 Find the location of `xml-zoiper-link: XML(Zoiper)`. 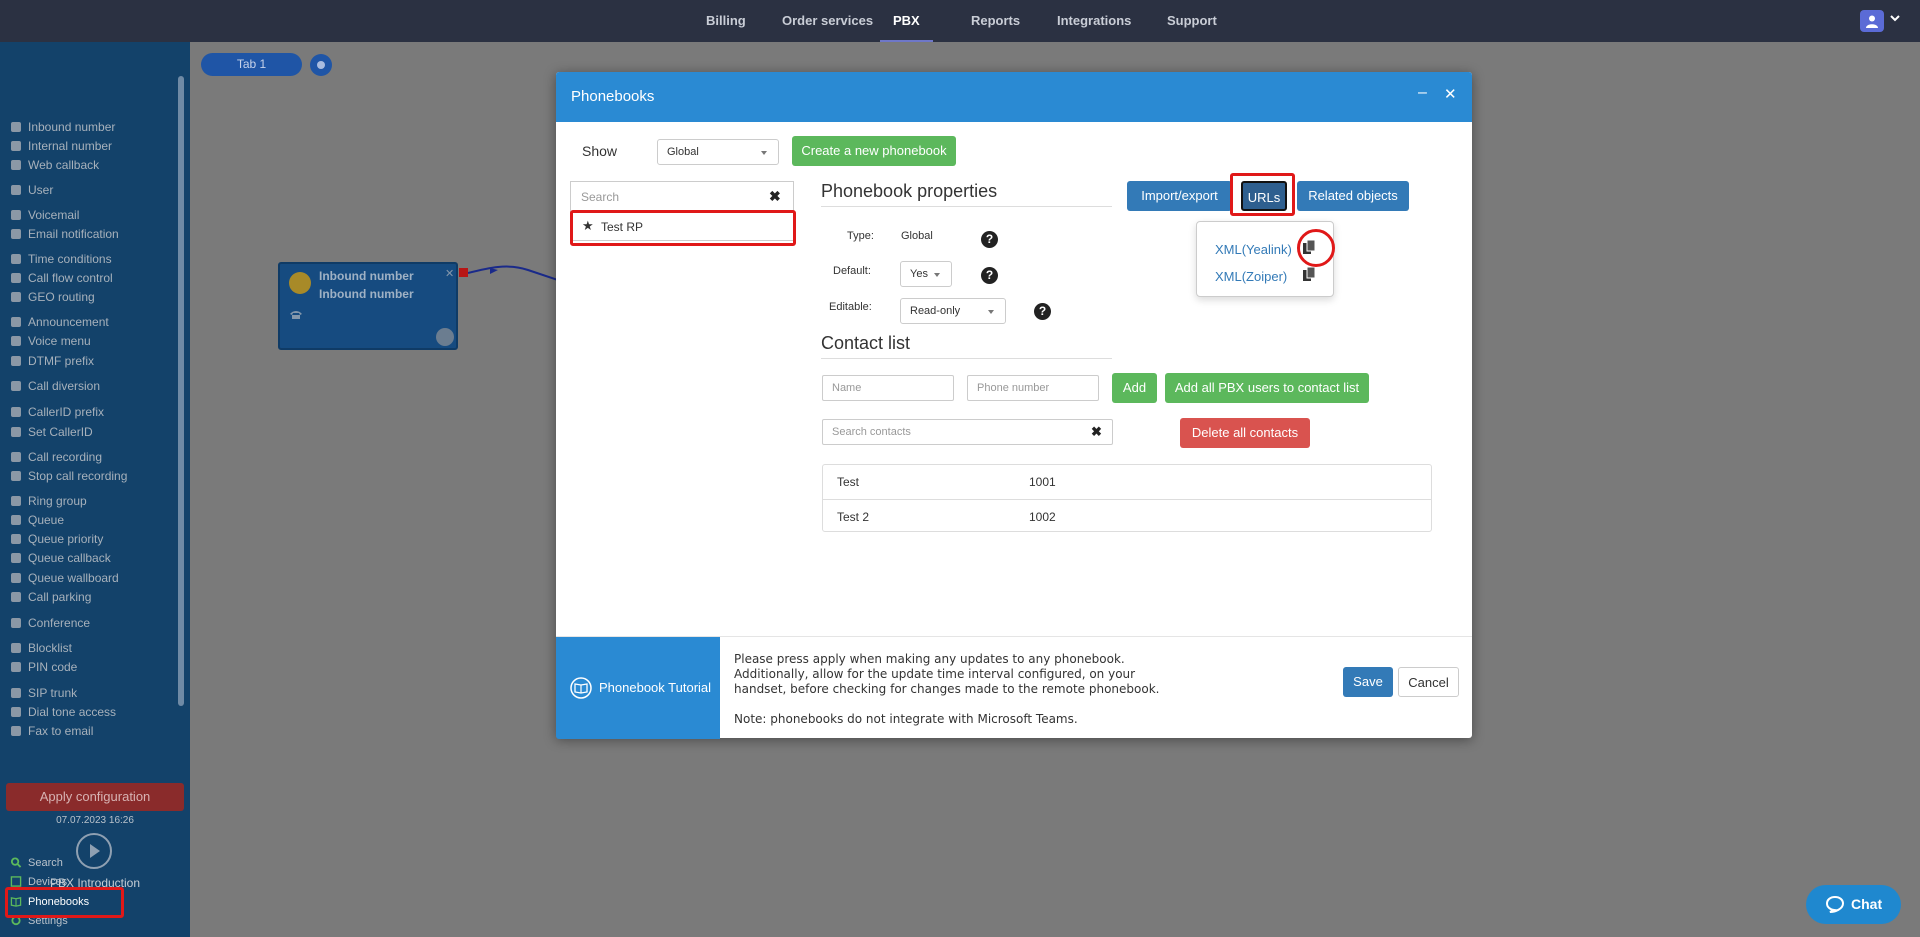

xml-zoiper-link: XML(Zoiper) is located at coordinates (1251, 276).